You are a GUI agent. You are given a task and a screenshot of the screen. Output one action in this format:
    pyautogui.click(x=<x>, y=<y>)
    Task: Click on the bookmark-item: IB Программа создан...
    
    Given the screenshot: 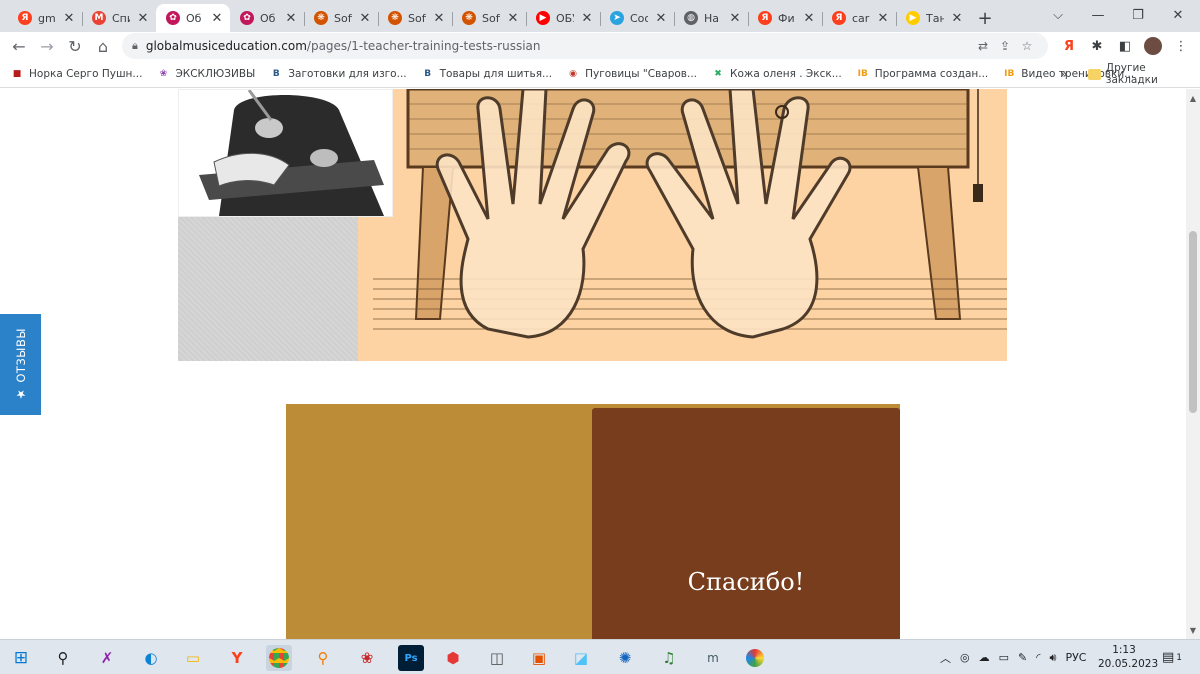 What is the action you would take?
    pyautogui.click(x=922, y=74)
    